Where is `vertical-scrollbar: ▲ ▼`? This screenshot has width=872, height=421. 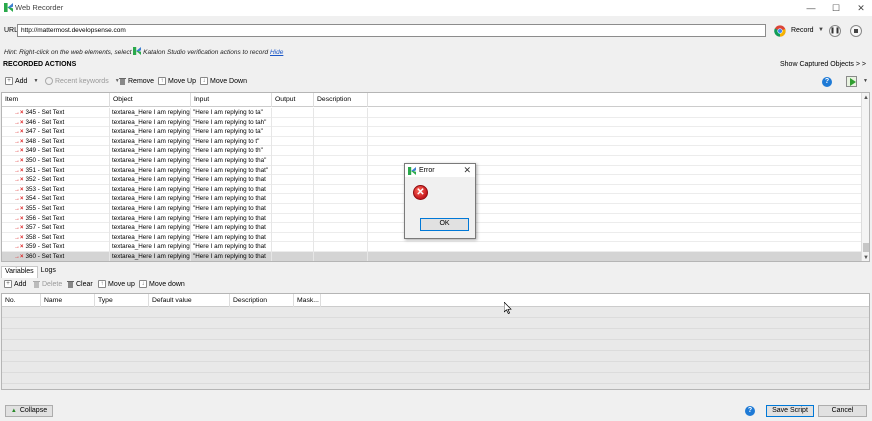
vertical-scrollbar: ▲ ▼ is located at coordinates (865, 177).